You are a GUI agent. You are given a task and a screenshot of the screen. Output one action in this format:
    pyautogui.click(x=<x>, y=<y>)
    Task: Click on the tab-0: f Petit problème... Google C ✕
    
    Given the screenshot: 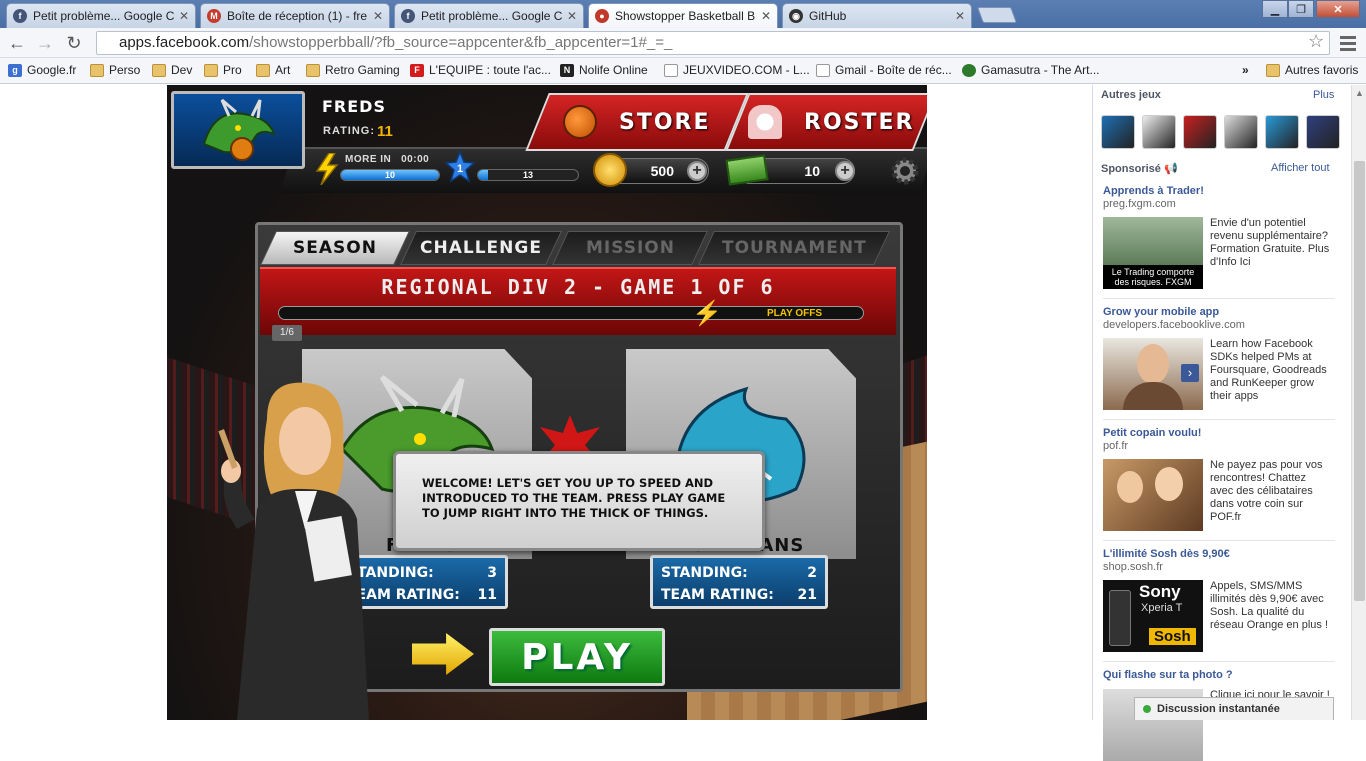 What is the action you would take?
    pyautogui.click(x=101, y=15)
    